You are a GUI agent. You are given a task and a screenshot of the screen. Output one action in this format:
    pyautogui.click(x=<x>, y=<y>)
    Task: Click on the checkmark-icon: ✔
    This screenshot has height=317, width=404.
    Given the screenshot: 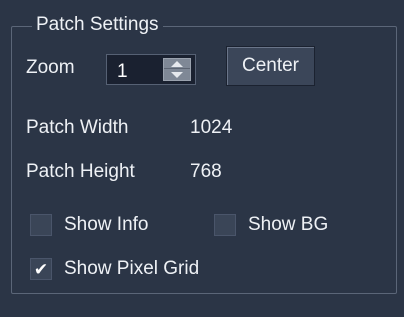 What is the action you would take?
    pyautogui.click(x=41, y=269)
    